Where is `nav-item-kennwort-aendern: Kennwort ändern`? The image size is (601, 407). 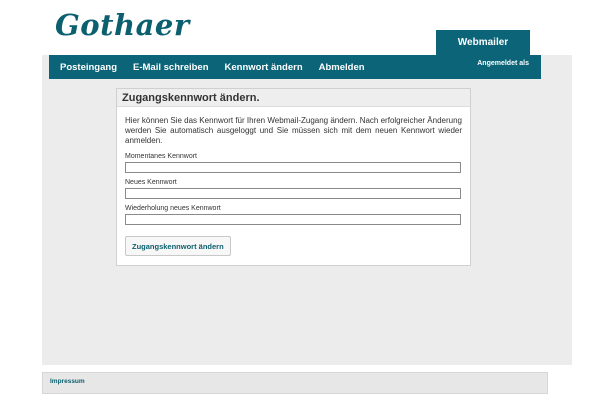 nav-item-kennwort-aendern: Kennwort ändern is located at coordinates (264, 67).